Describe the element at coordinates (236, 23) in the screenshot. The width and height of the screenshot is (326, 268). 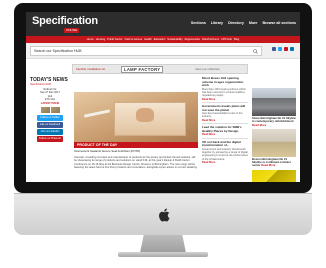
I see `nav-directory: Directory` at that location.